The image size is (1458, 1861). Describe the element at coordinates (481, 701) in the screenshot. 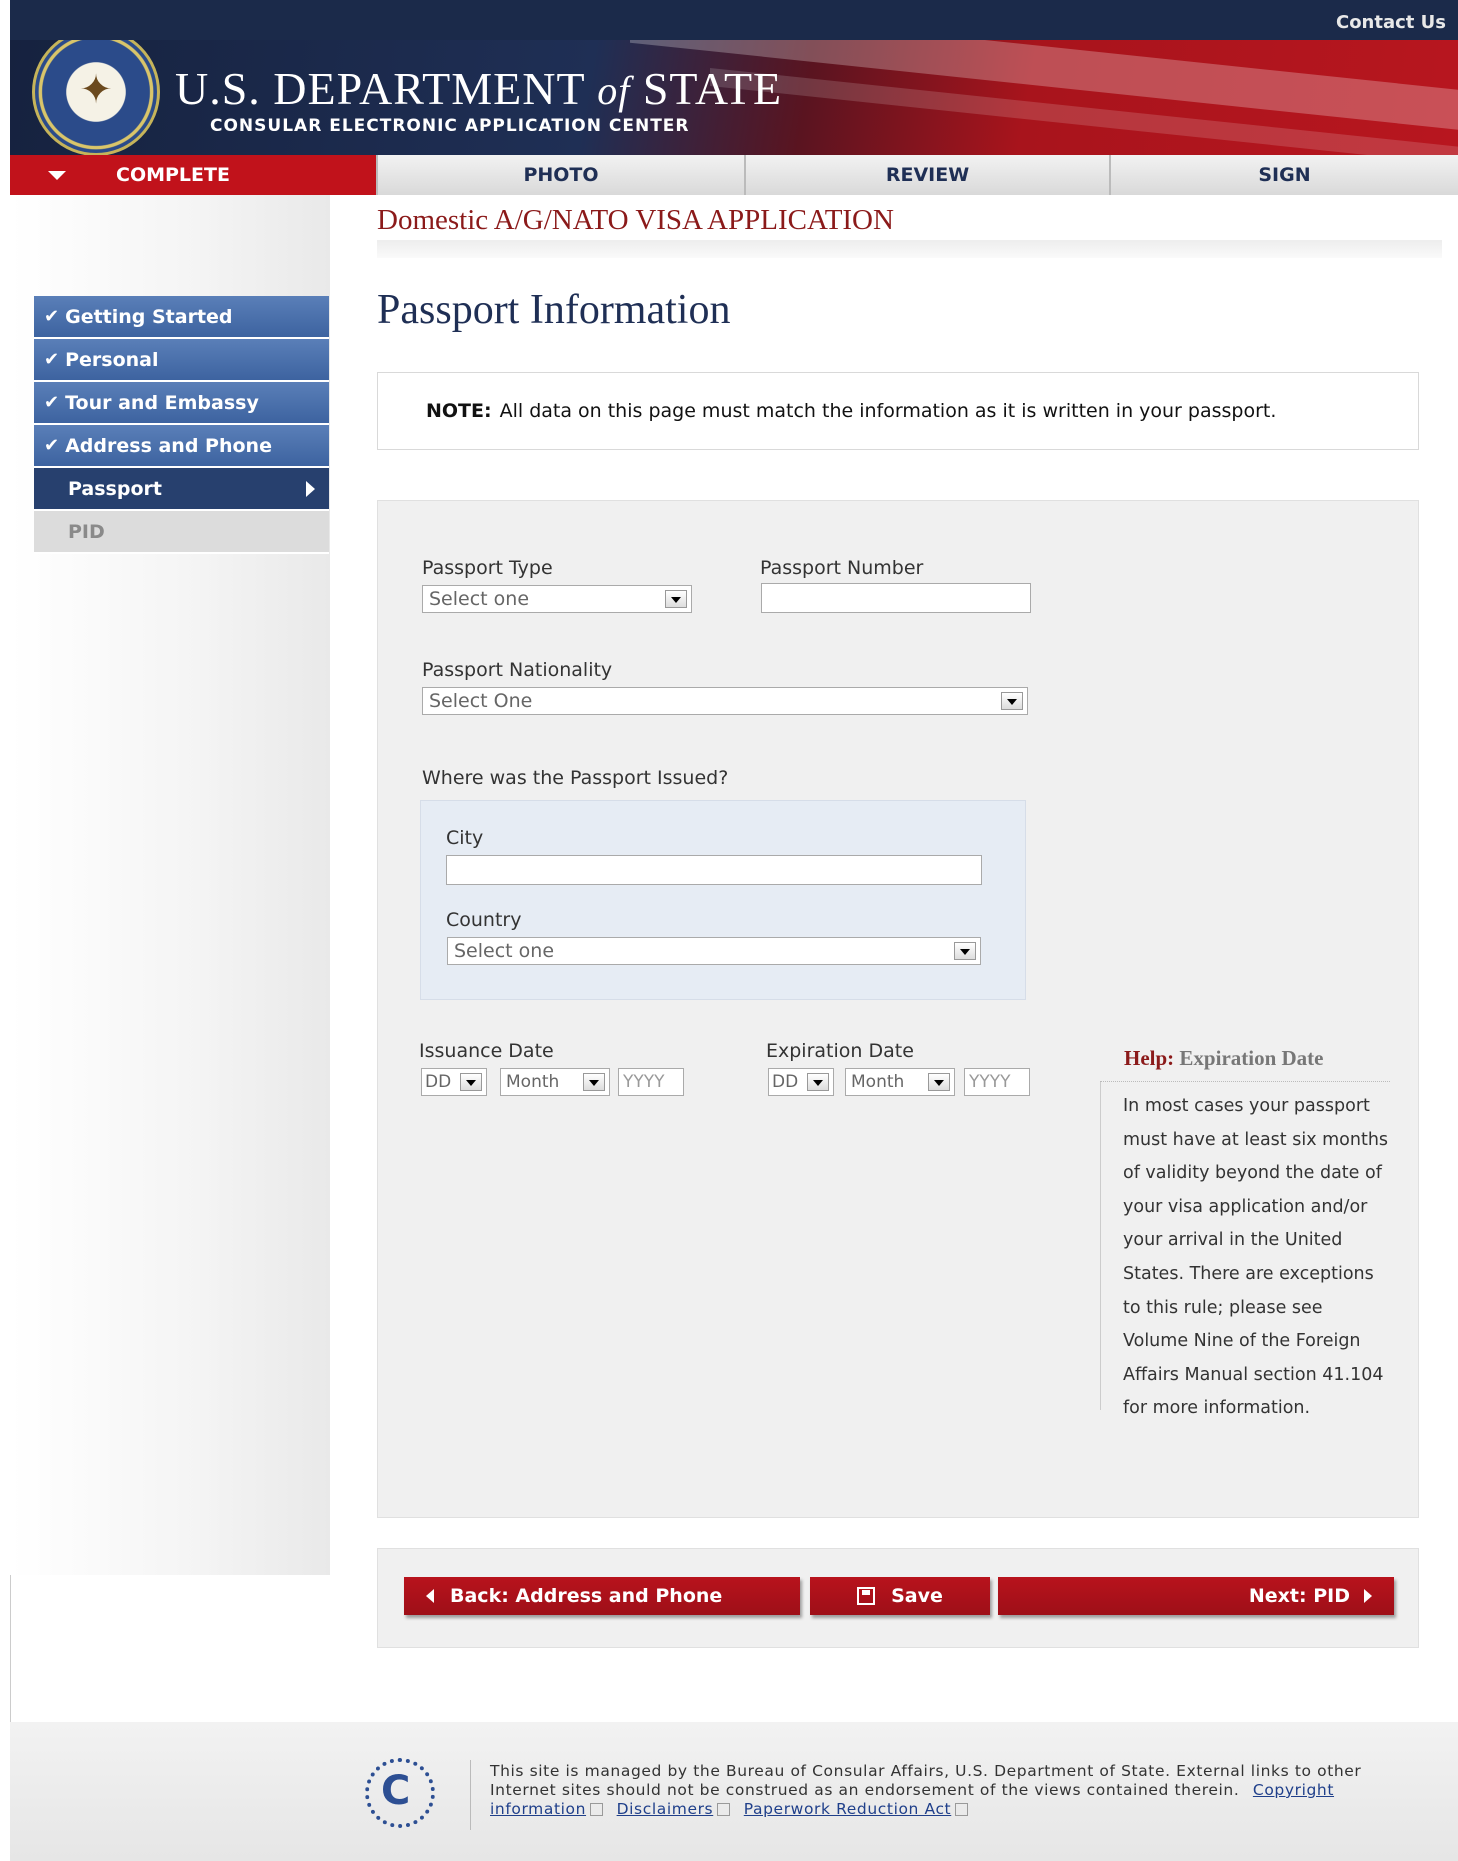

I see `selected-value: Select One` at that location.